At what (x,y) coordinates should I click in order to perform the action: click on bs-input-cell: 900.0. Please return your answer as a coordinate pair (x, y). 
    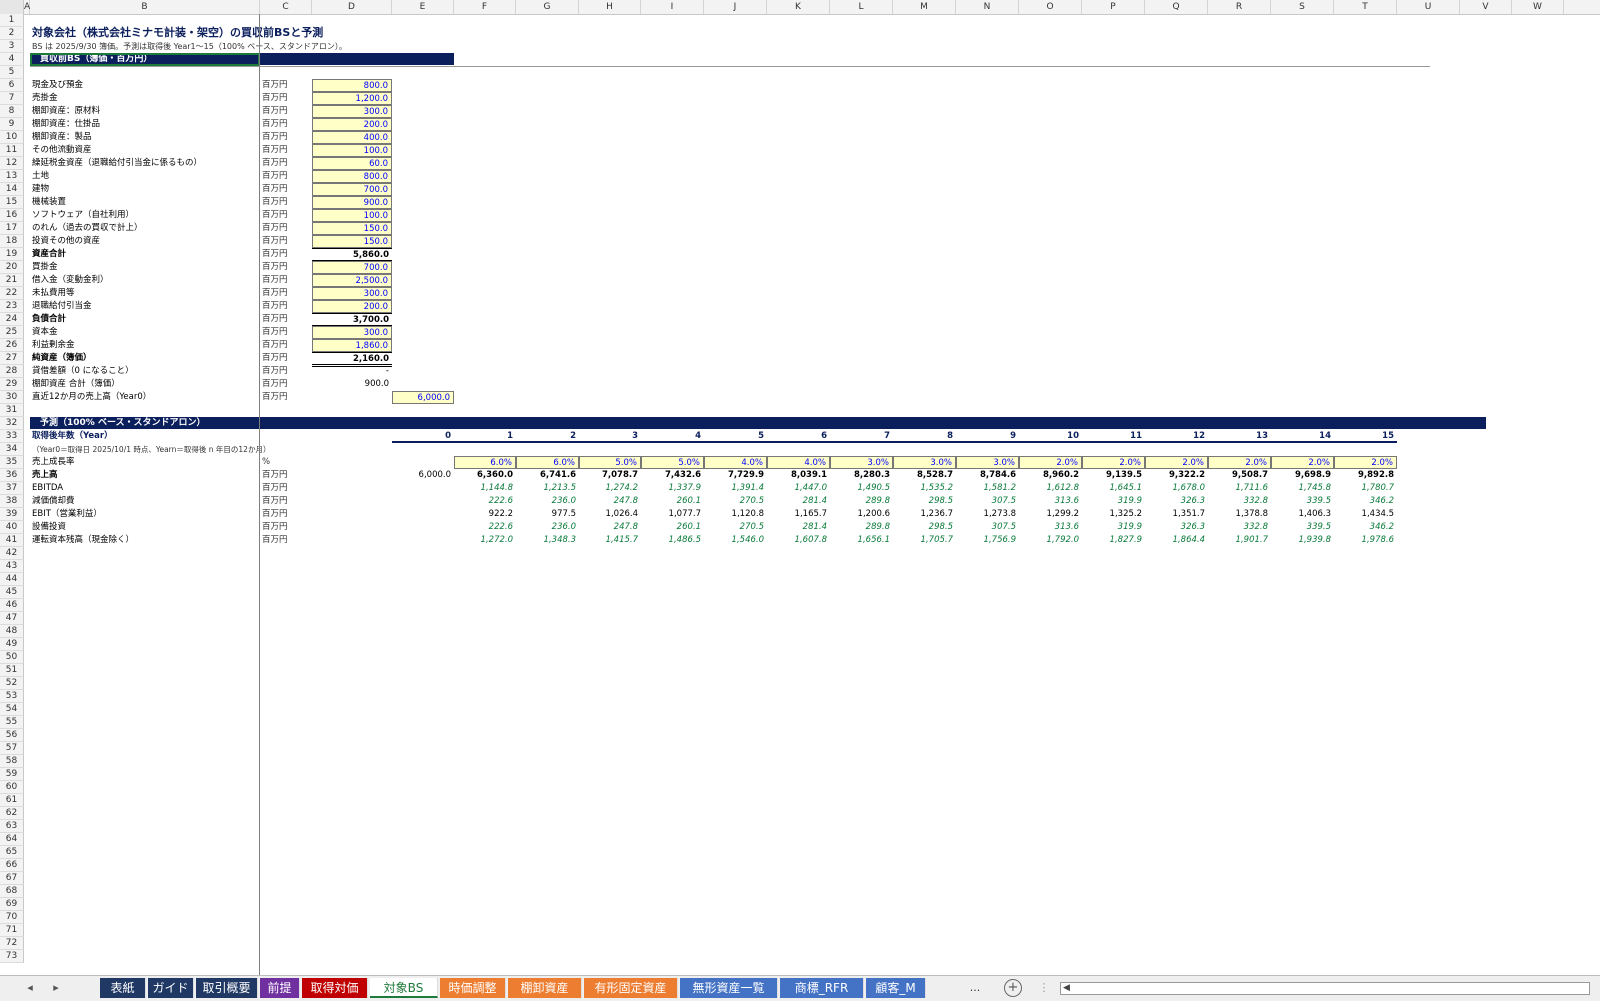
    Looking at the image, I should click on (352, 202).